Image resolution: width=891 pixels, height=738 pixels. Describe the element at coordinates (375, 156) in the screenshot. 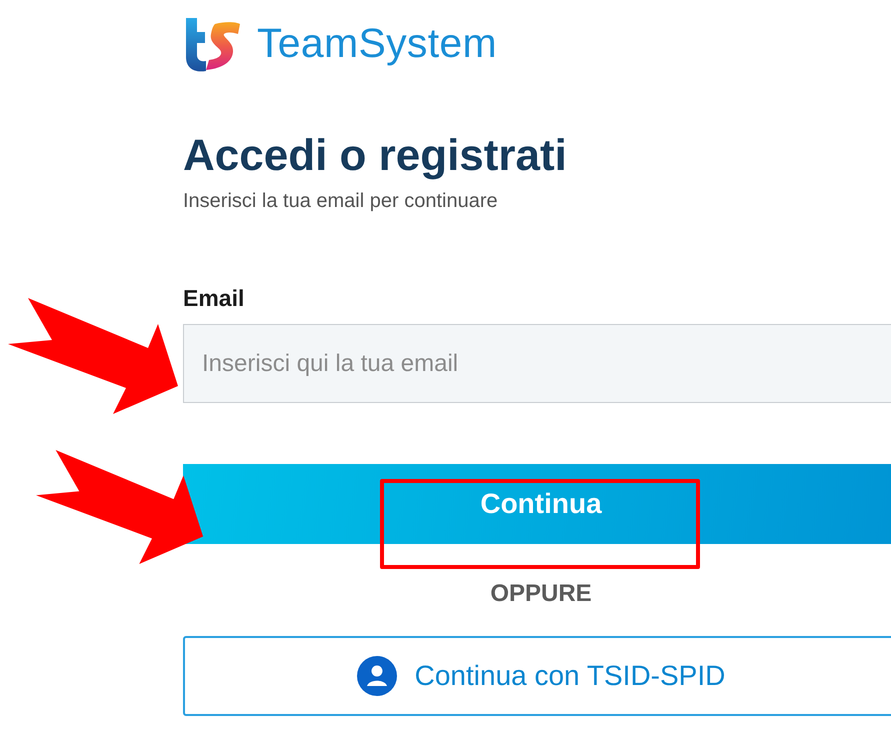

I see `page-title: Accedi o registrati` at that location.